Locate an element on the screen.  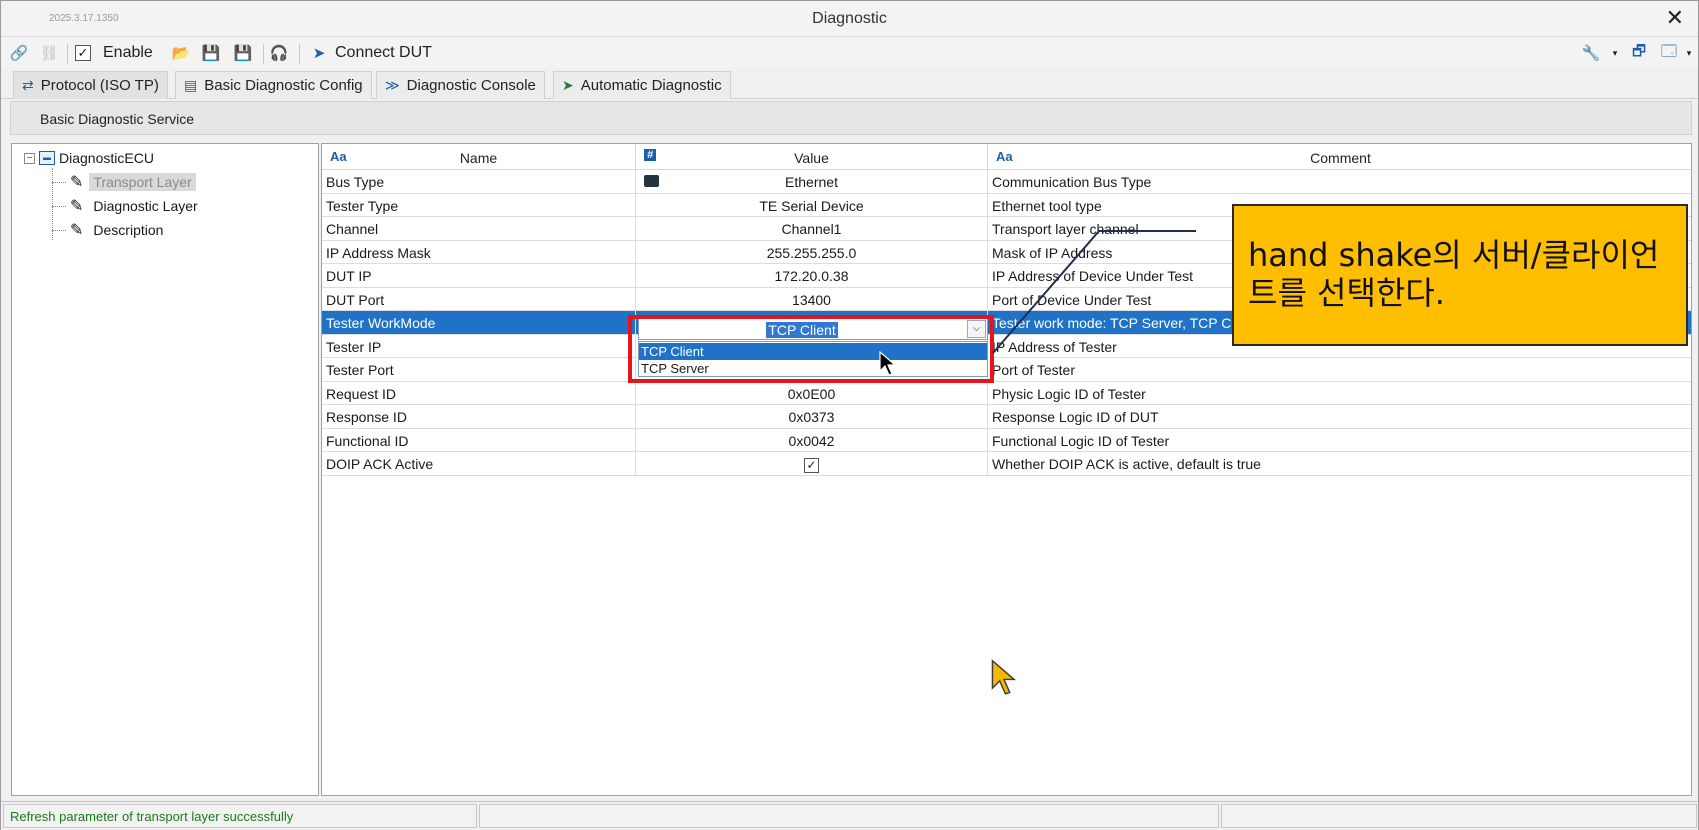
link-icon: 🔗 is located at coordinates (19, 53).